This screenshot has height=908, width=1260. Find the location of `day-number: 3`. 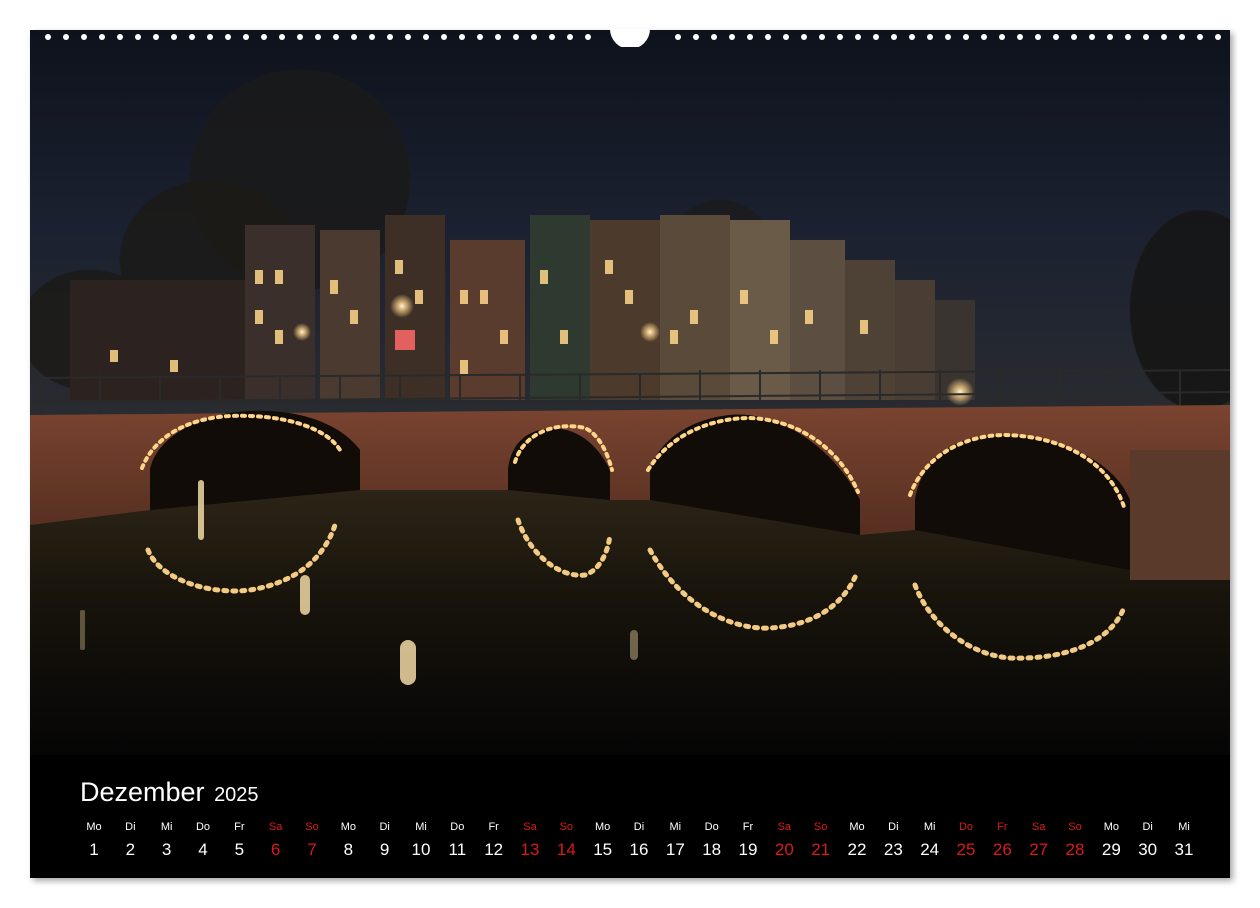

day-number: 3 is located at coordinates (166, 849).